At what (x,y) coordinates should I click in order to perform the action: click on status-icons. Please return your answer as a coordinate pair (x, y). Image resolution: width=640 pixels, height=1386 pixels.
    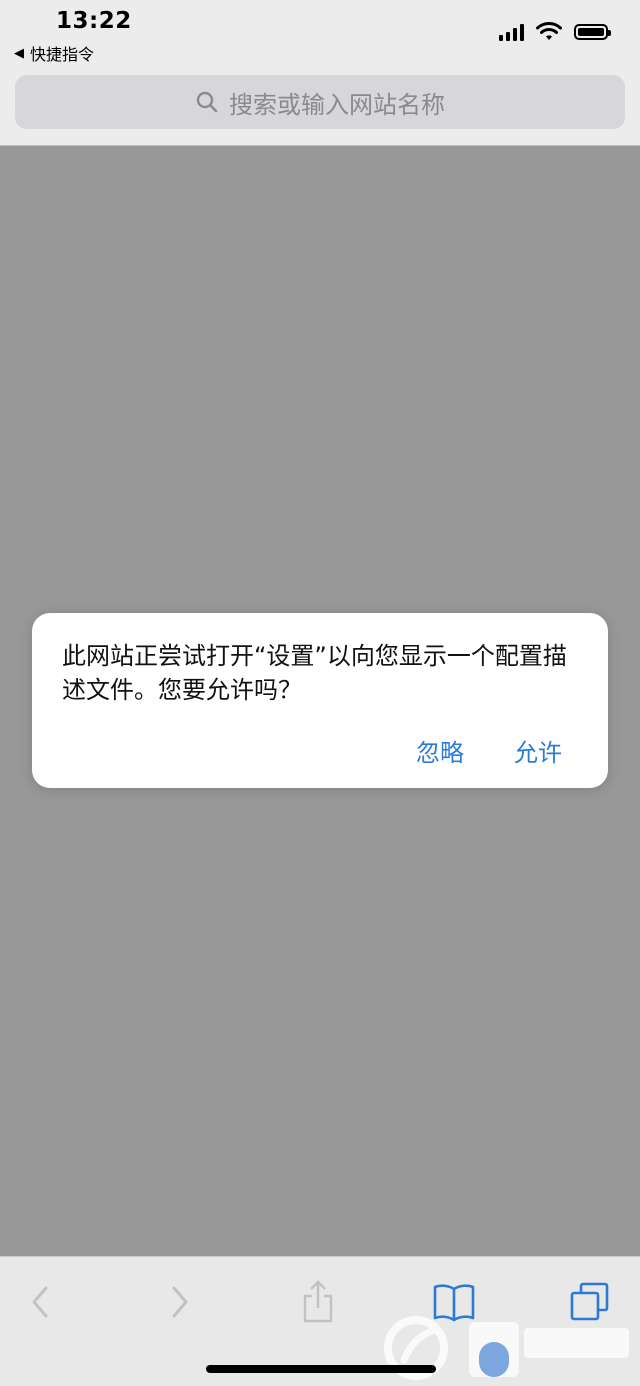
    Looking at the image, I should click on (555, 32).